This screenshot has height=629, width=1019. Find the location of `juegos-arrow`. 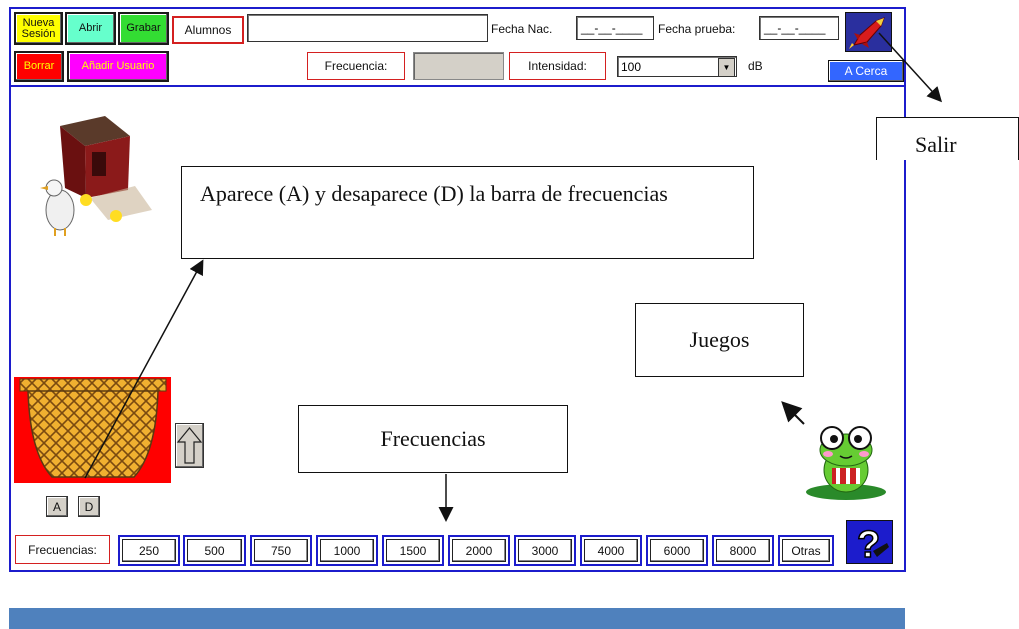

juegos-arrow is located at coordinates (793, 413).